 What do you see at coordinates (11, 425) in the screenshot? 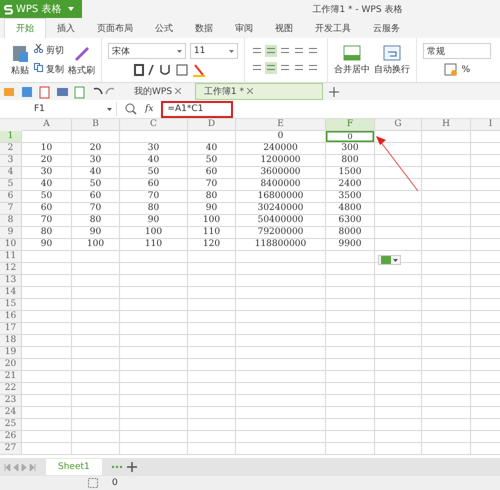
I see `row-header: 25` at bounding box center [11, 425].